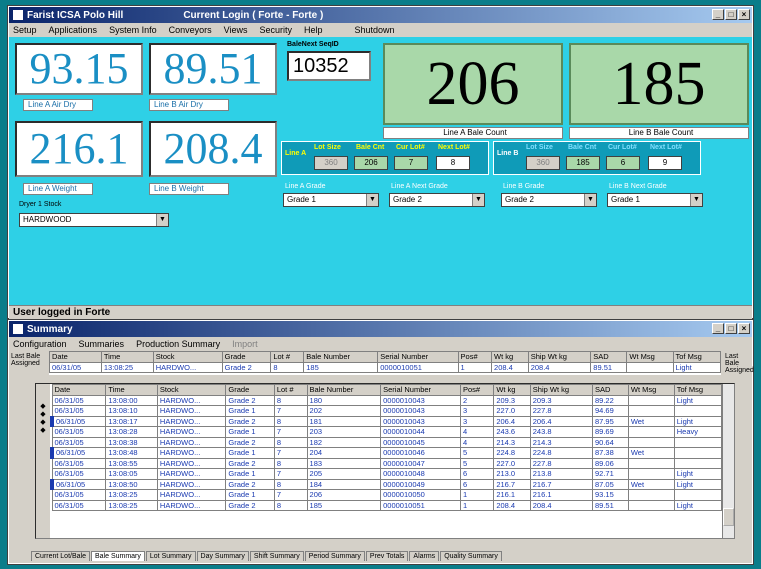  I want to click on summary-tab: Shift Summary, so click(276, 556).